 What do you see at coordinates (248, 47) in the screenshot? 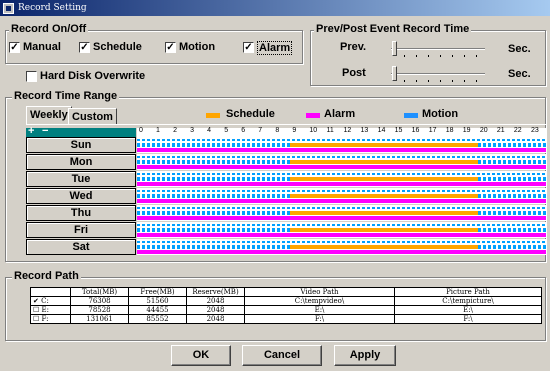
I see `alarm-checkbox: ✓` at bounding box center [248, 47].